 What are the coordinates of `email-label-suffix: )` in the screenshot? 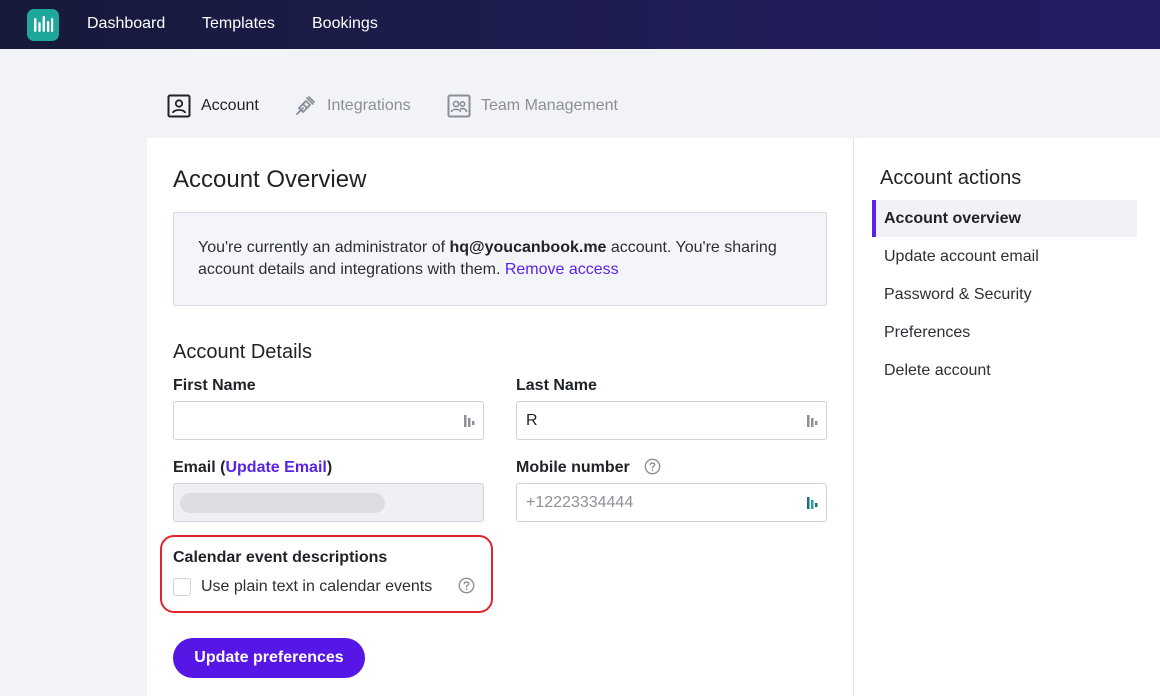 It's located at (329, 467).